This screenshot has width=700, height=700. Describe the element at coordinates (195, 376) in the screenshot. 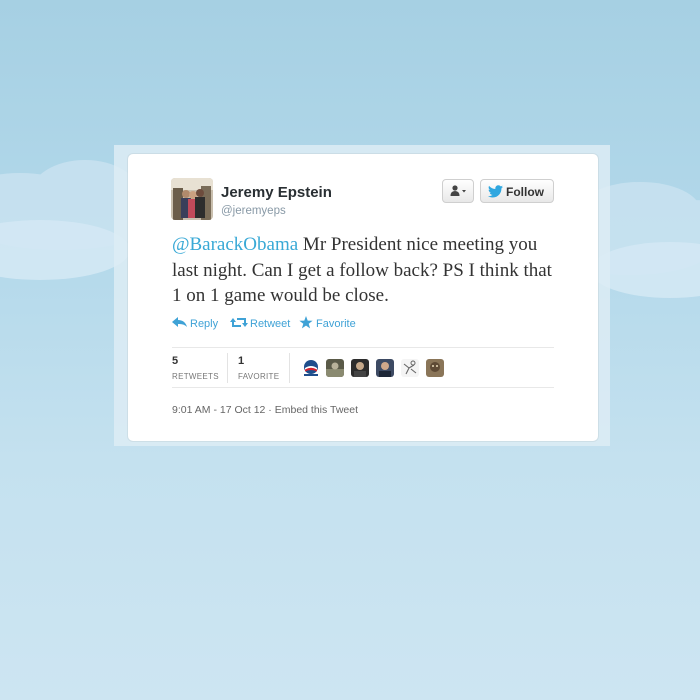

I see `retweet-count-label: RETWEETS` at that location.